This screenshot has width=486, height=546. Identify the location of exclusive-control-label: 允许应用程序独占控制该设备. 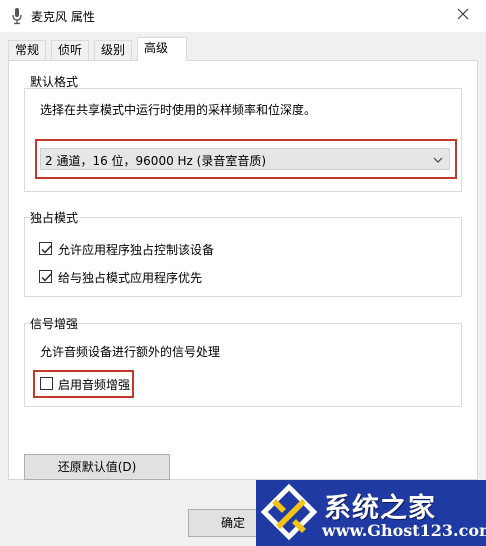
(136, 249).